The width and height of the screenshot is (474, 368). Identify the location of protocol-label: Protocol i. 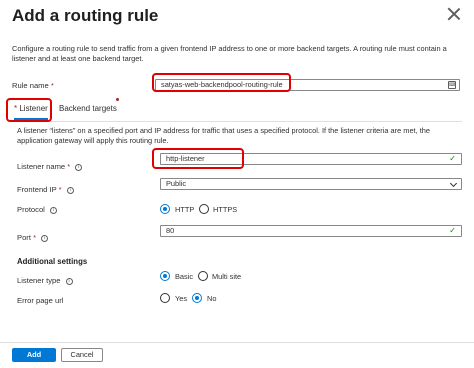
(37, 209).